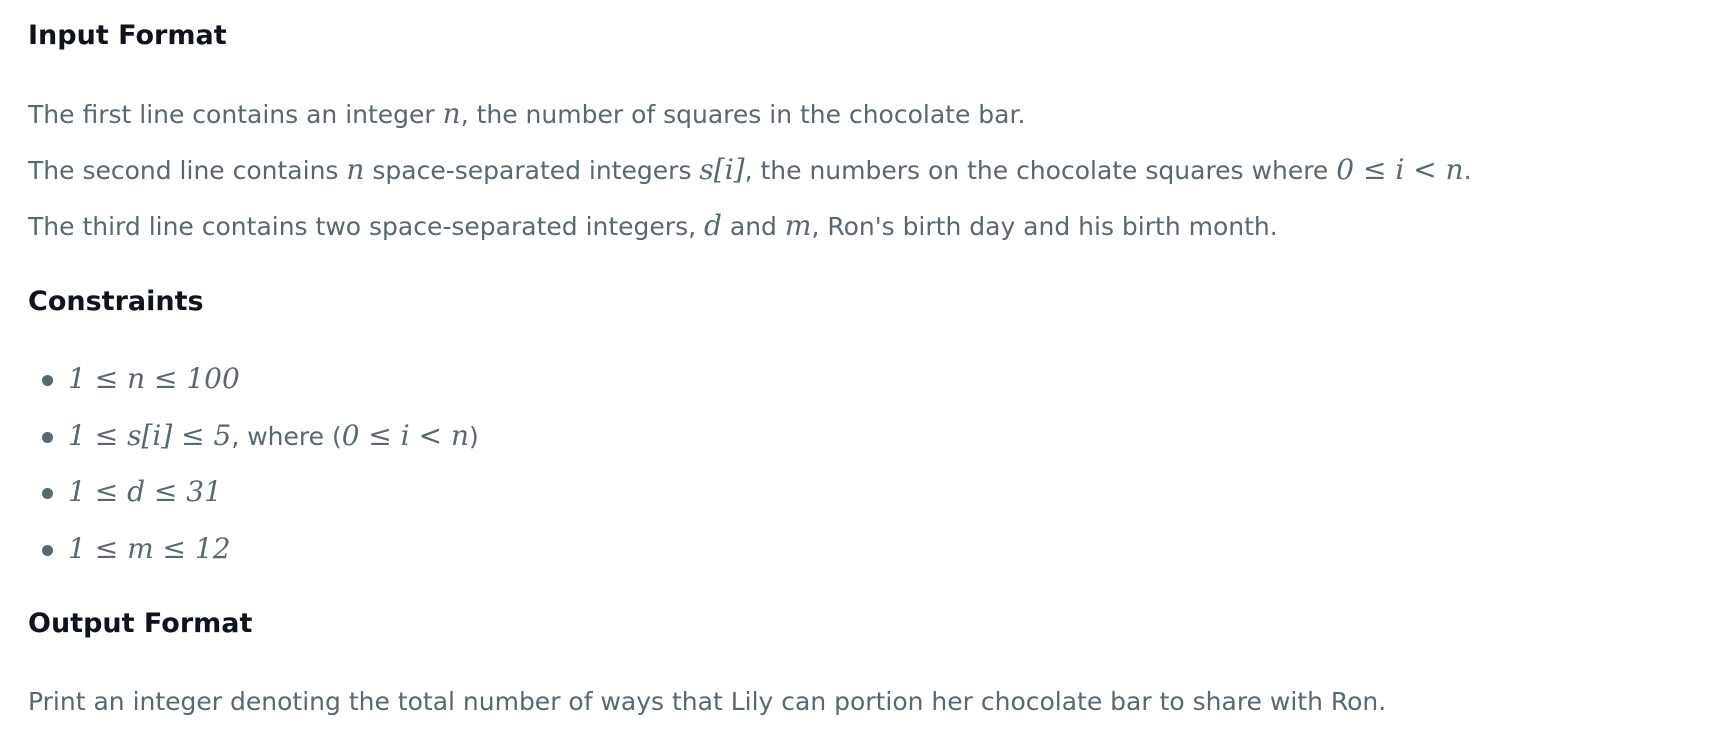  What do you see at coordinates (145, 491) in the screenshot?
I see `constraint-expr: 1 ≤ d ≤ 31` at bounding box center [145, 491].